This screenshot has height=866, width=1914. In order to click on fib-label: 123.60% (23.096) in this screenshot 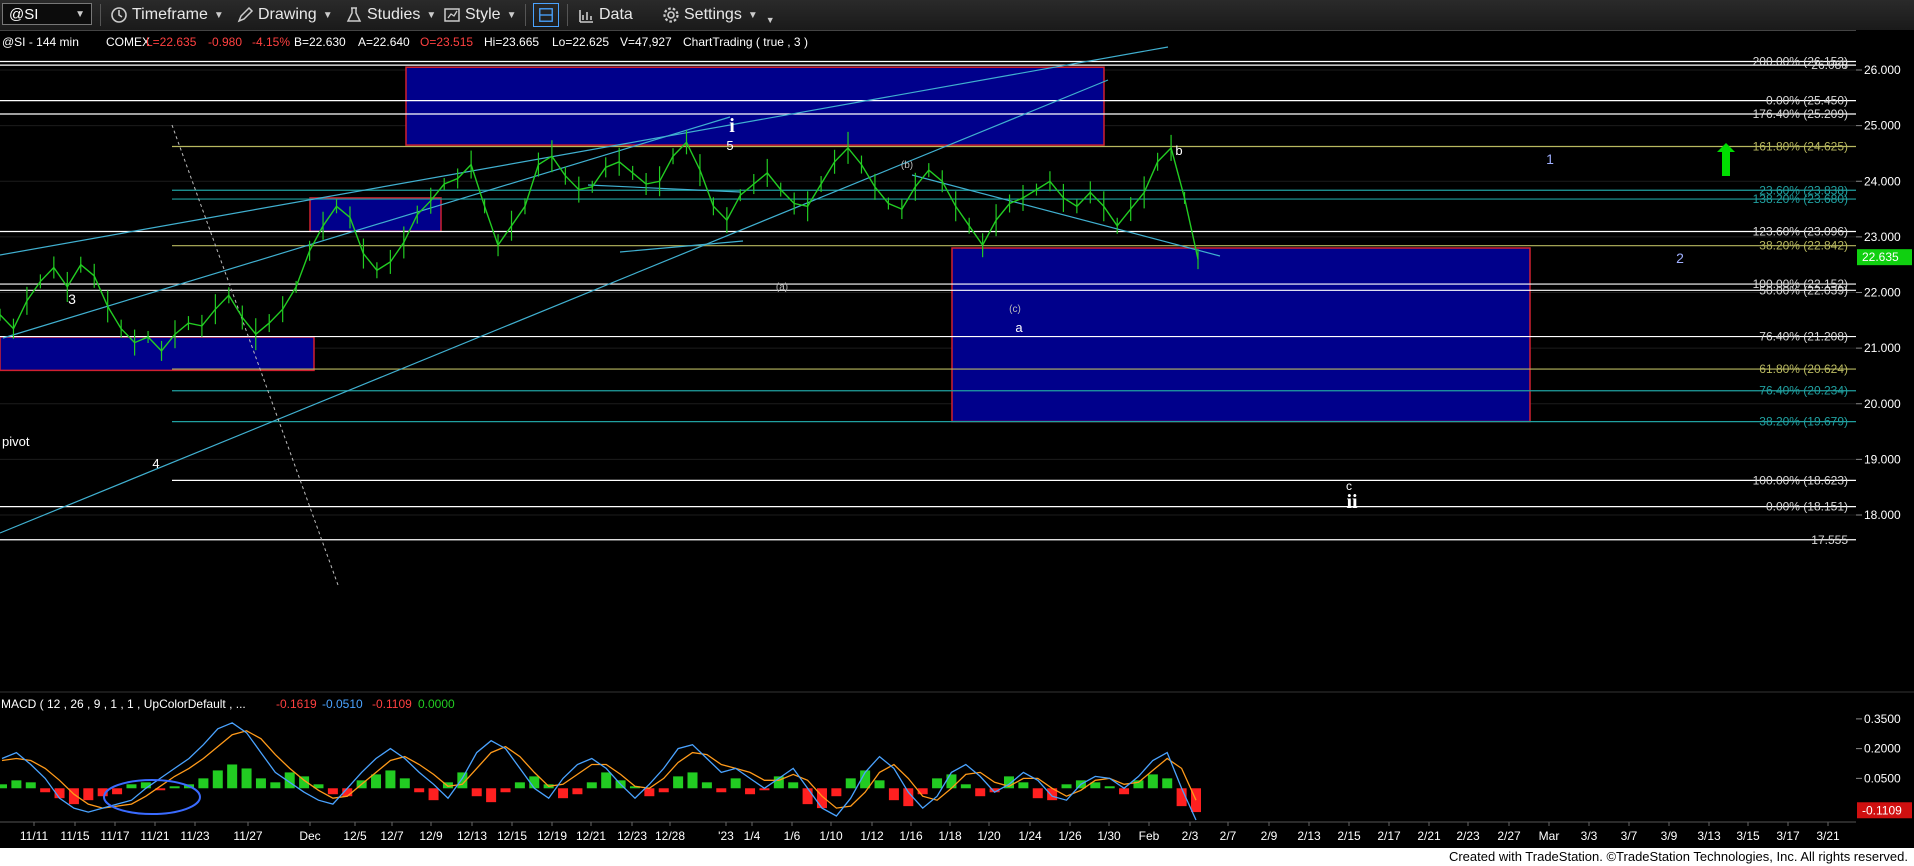, I will do `click(1800, 232)`.